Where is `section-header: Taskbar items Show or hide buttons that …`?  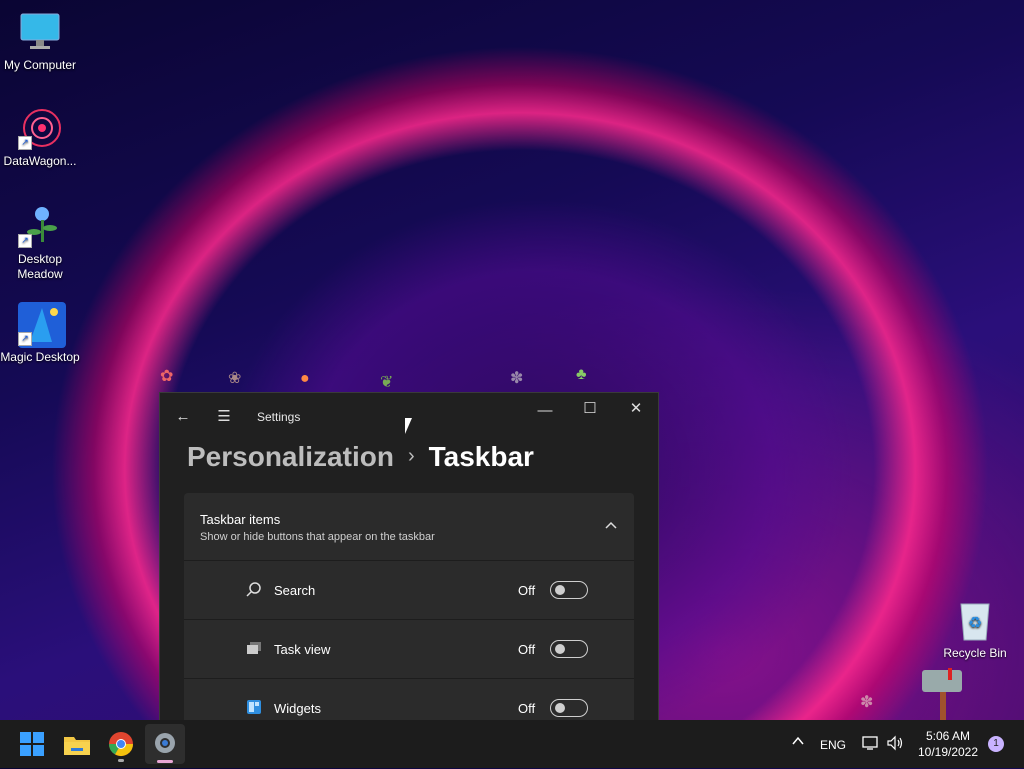
section-header: Taskbar items Show or hide buttons that … is located at coordinates (409, 527).